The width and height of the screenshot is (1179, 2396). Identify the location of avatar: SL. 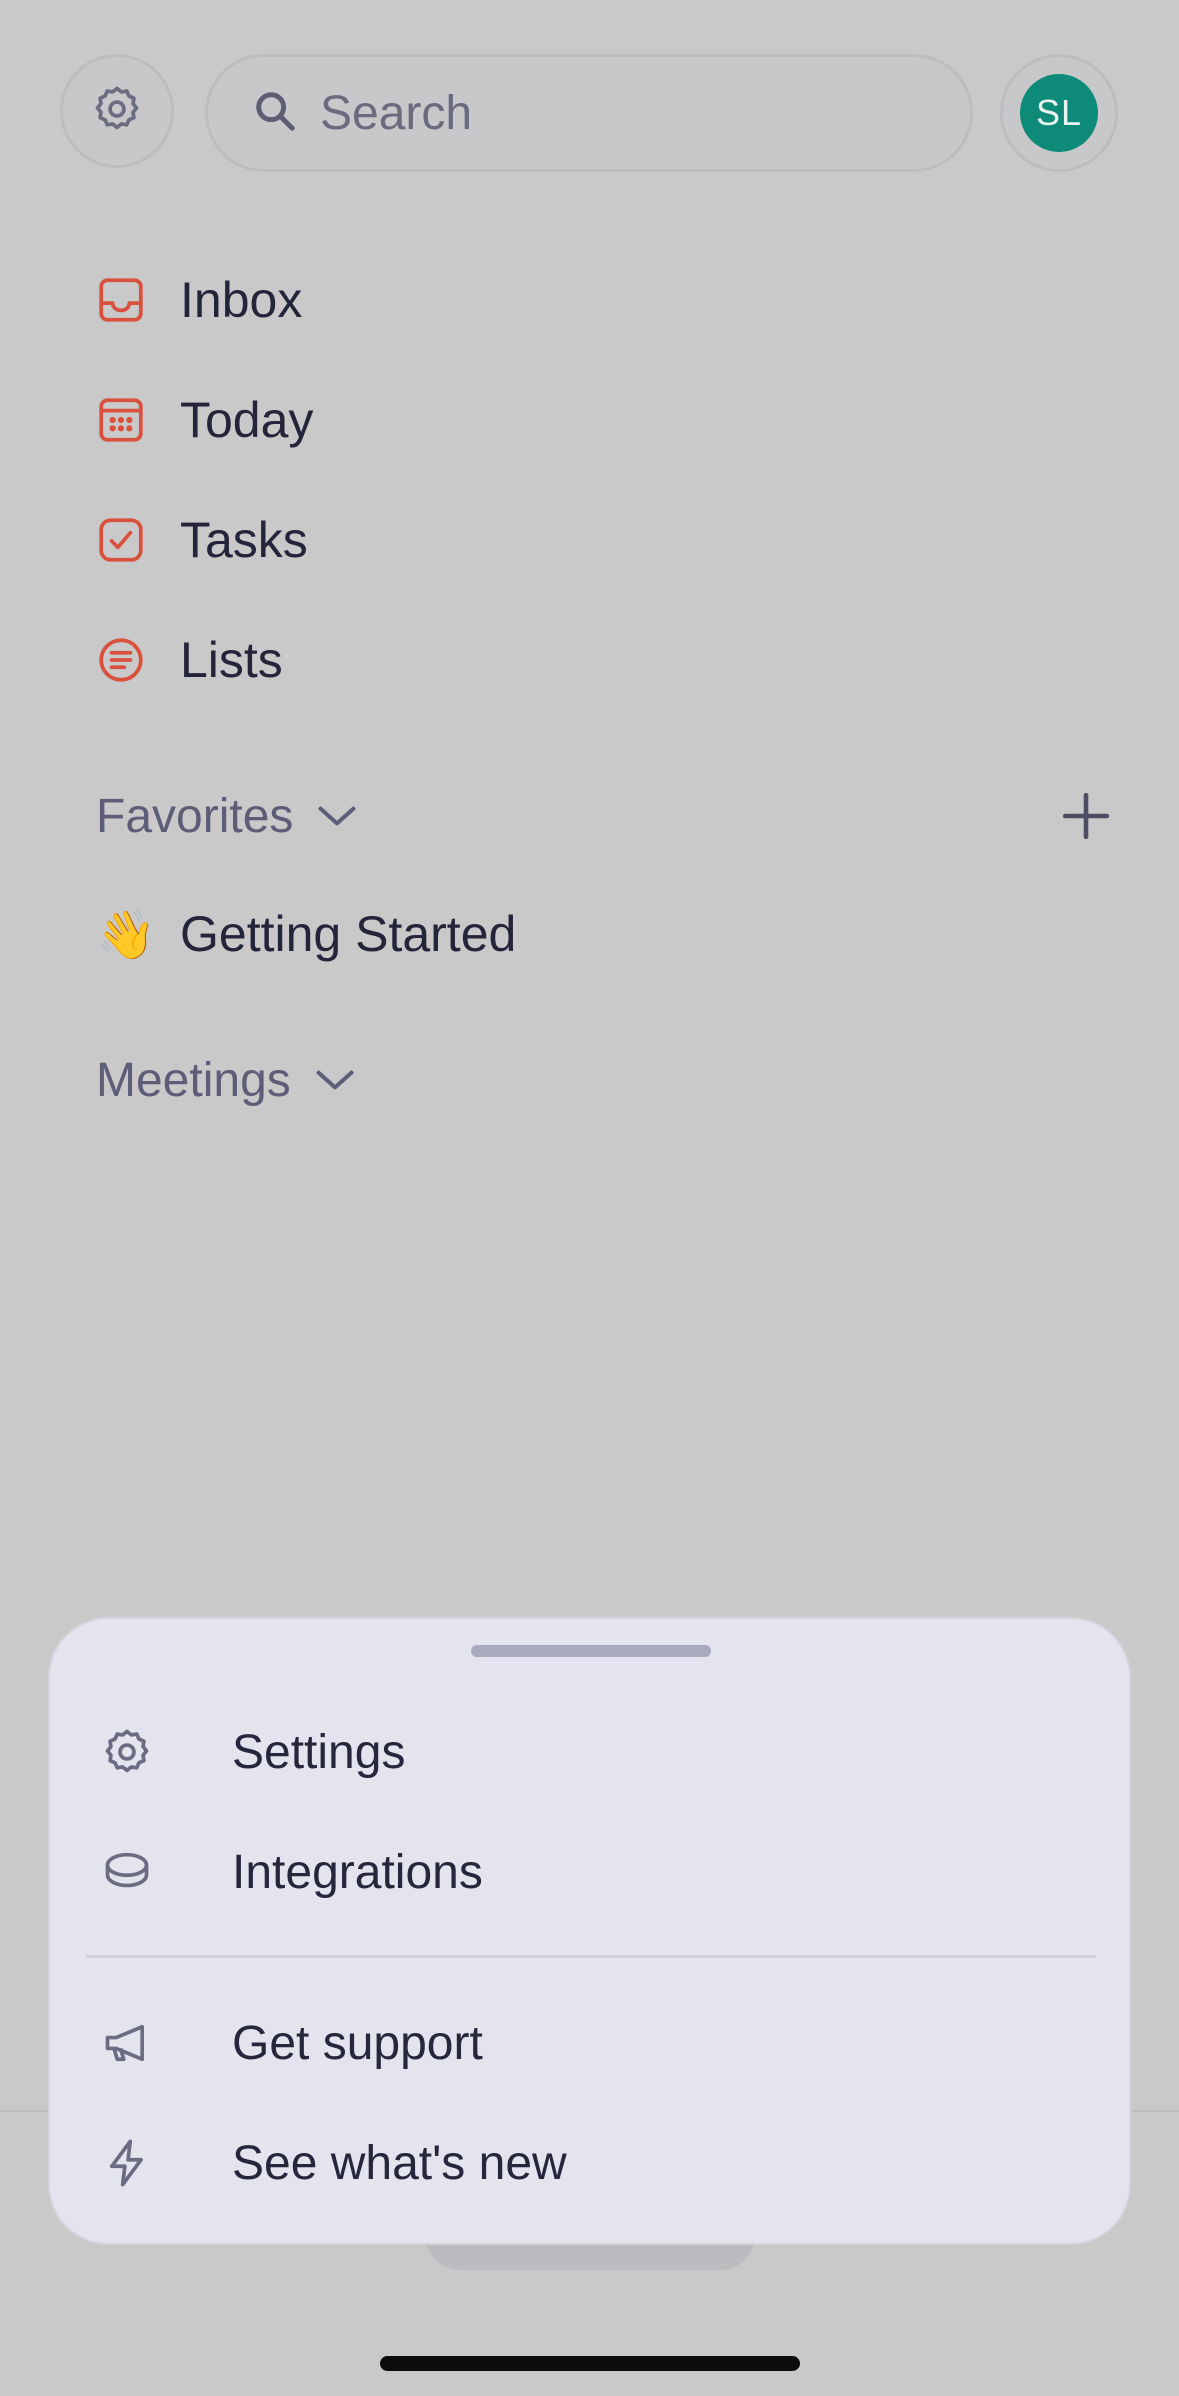
(1059, 113).